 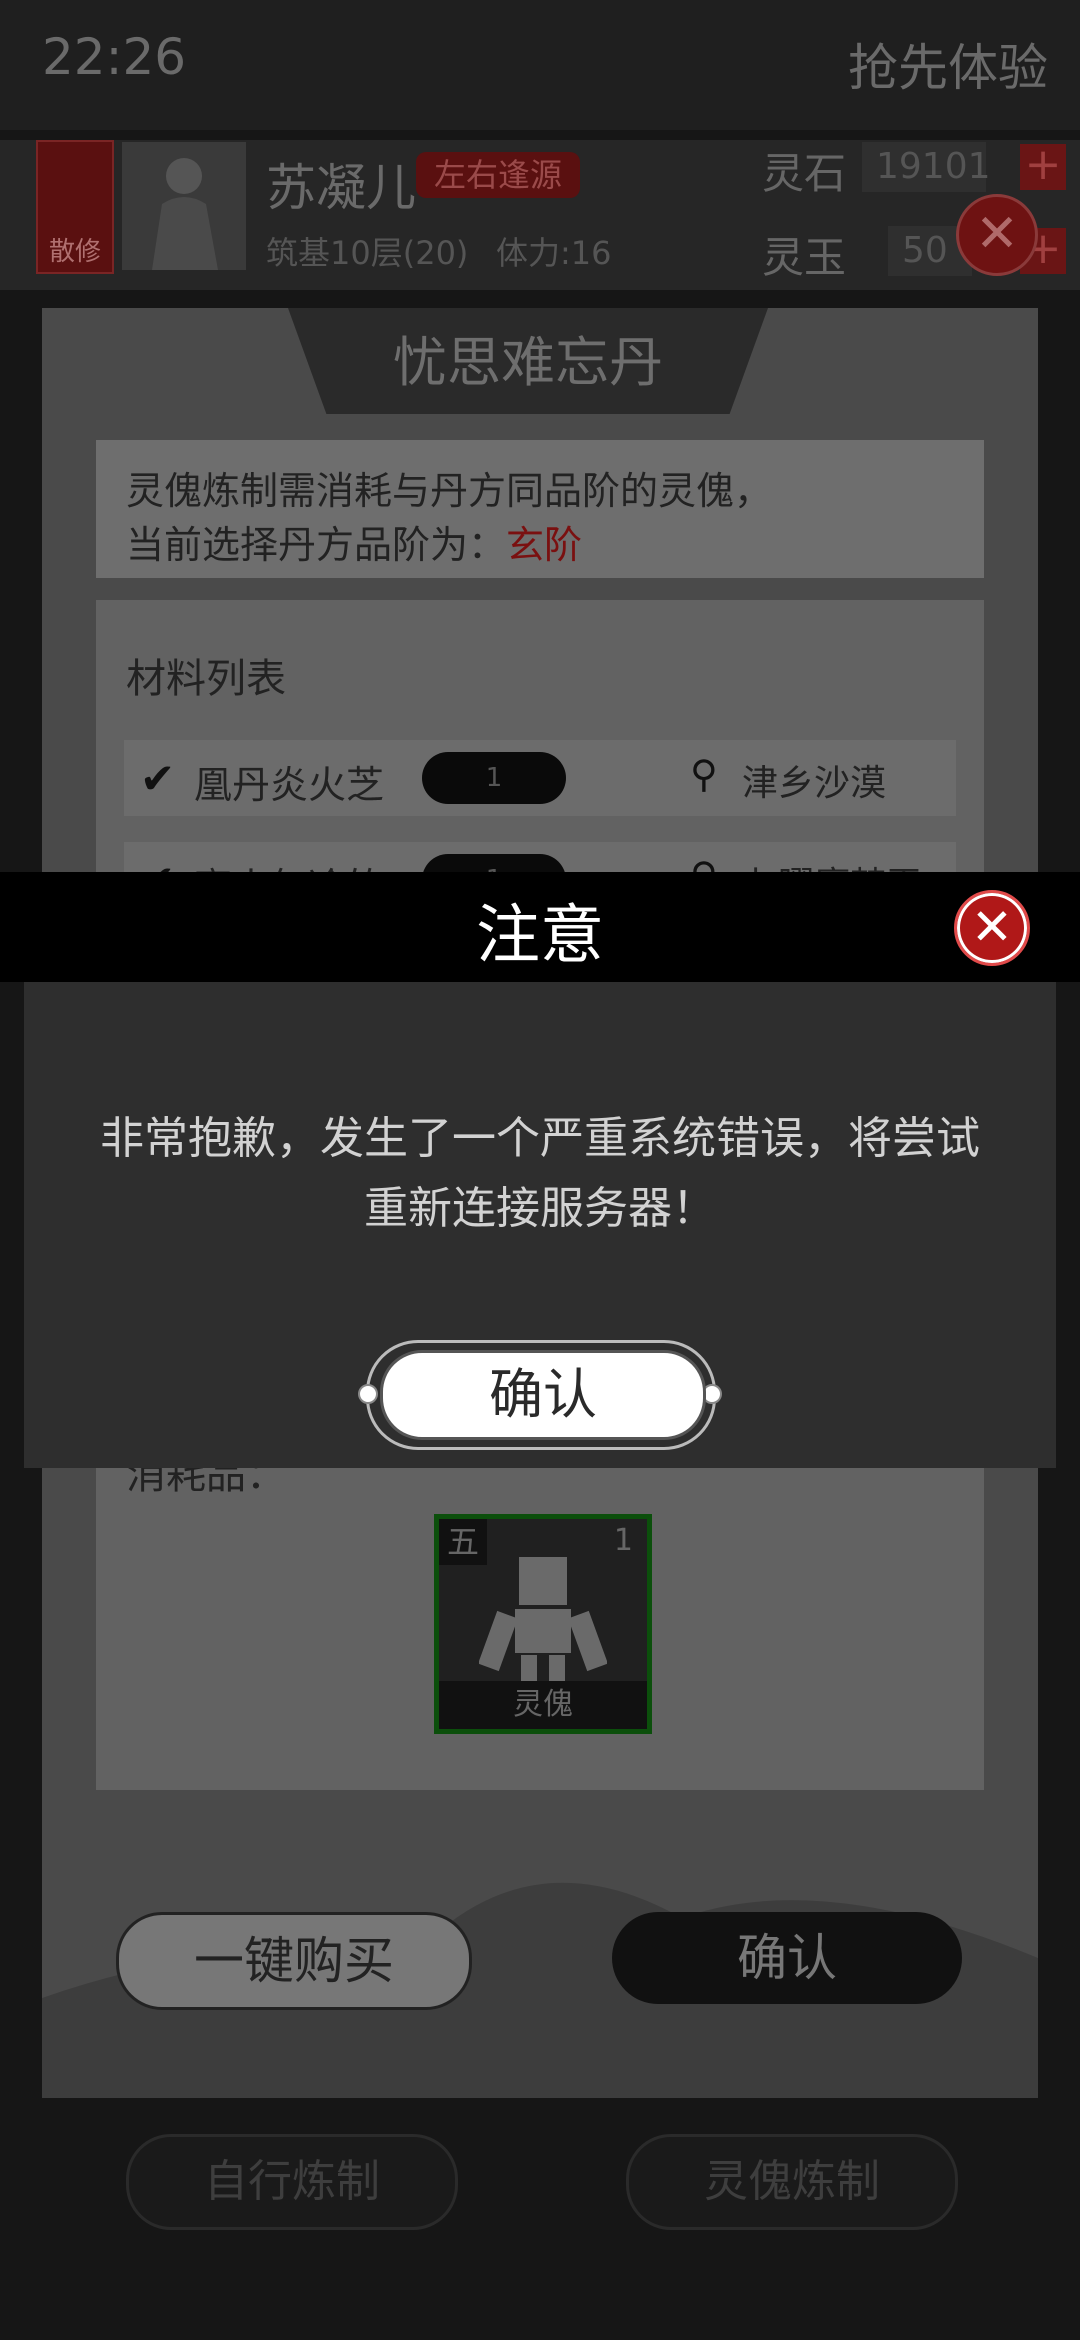 What do you see at coordinates (498, 175) in the screenshot?
I see `player-tag: 左右逢源` at bounding box center [498, 175].